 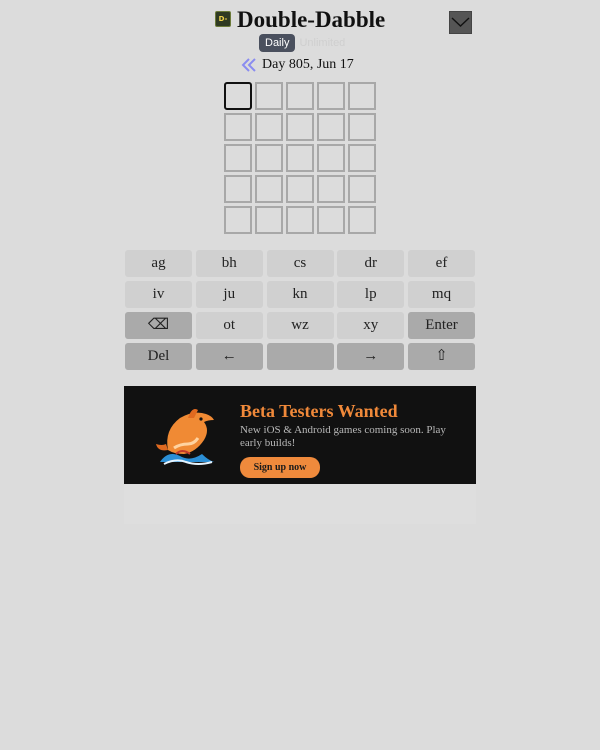 I want to click on double-chevron-left-icon, so click(x=248, y=65).